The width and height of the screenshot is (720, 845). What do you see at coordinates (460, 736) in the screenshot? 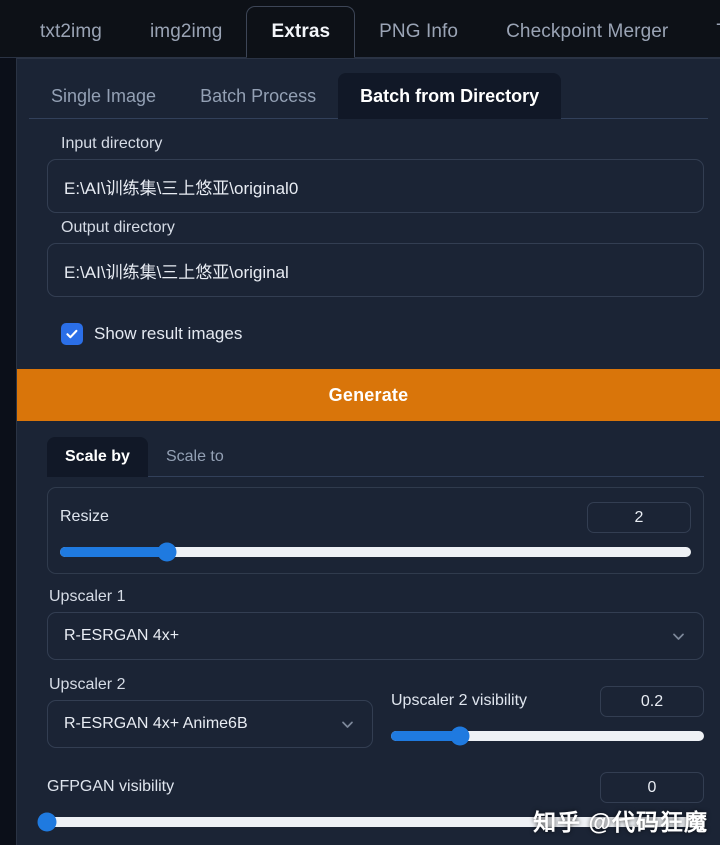
I see `upscaler-2-visibility-thumb` at bounding box center [460, 736].